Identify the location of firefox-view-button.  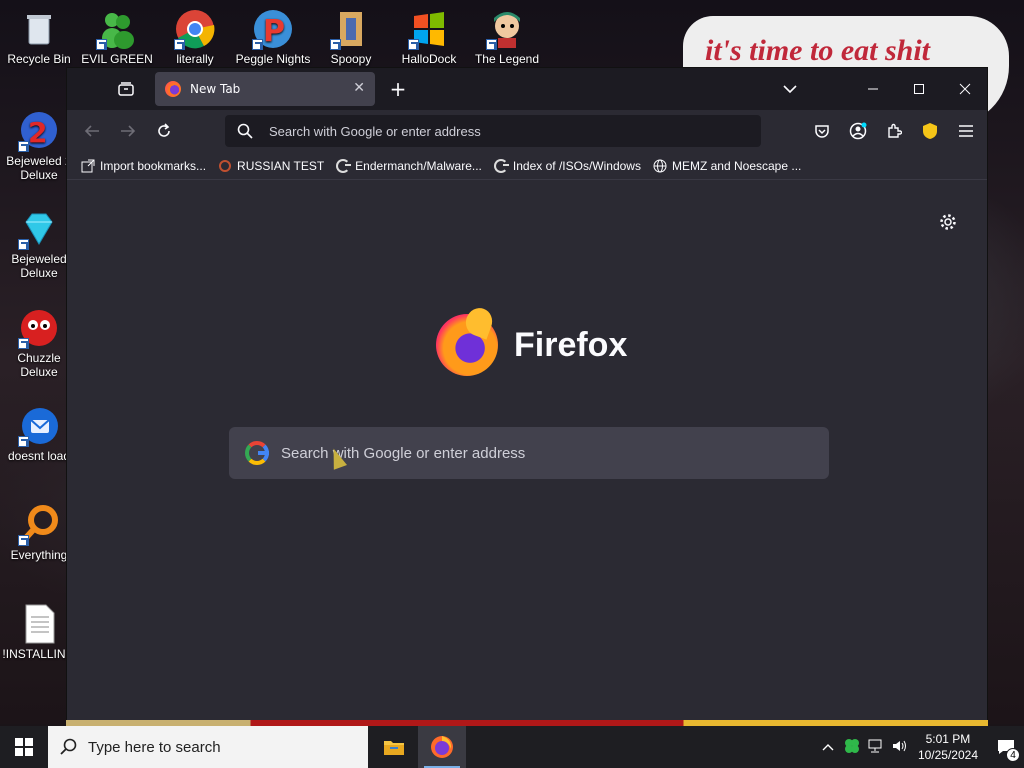
(126, 89).